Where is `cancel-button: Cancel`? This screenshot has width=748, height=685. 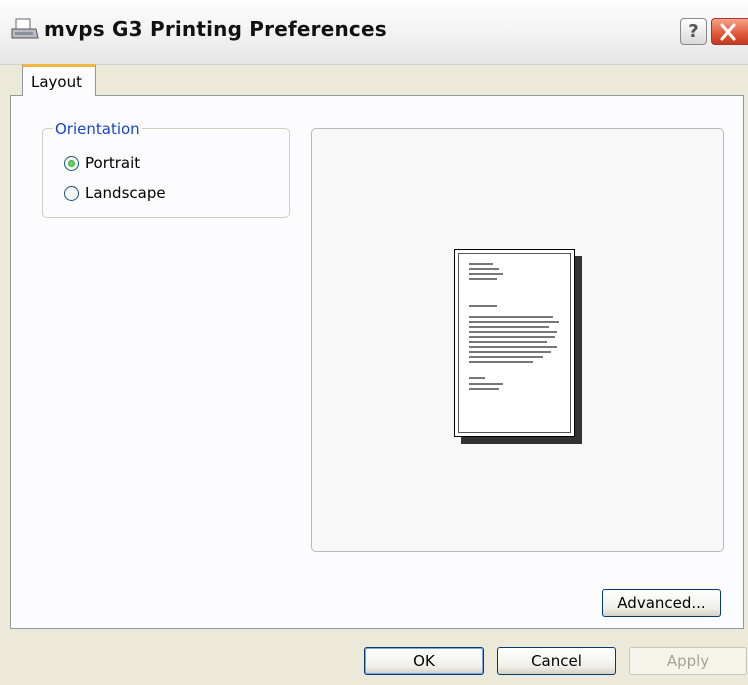 cancel-button: Cancel is located at coordinates (556, 661).